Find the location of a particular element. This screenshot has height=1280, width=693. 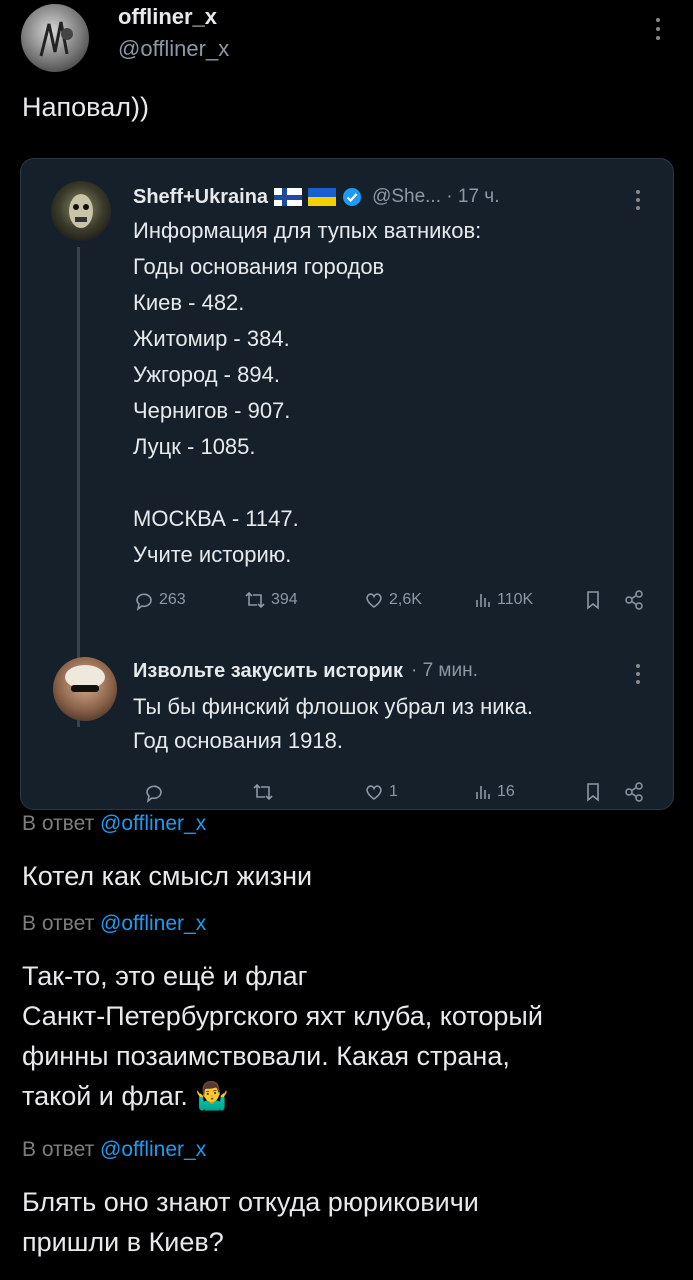

inner-repost-button is located at coordinates (263, 794).